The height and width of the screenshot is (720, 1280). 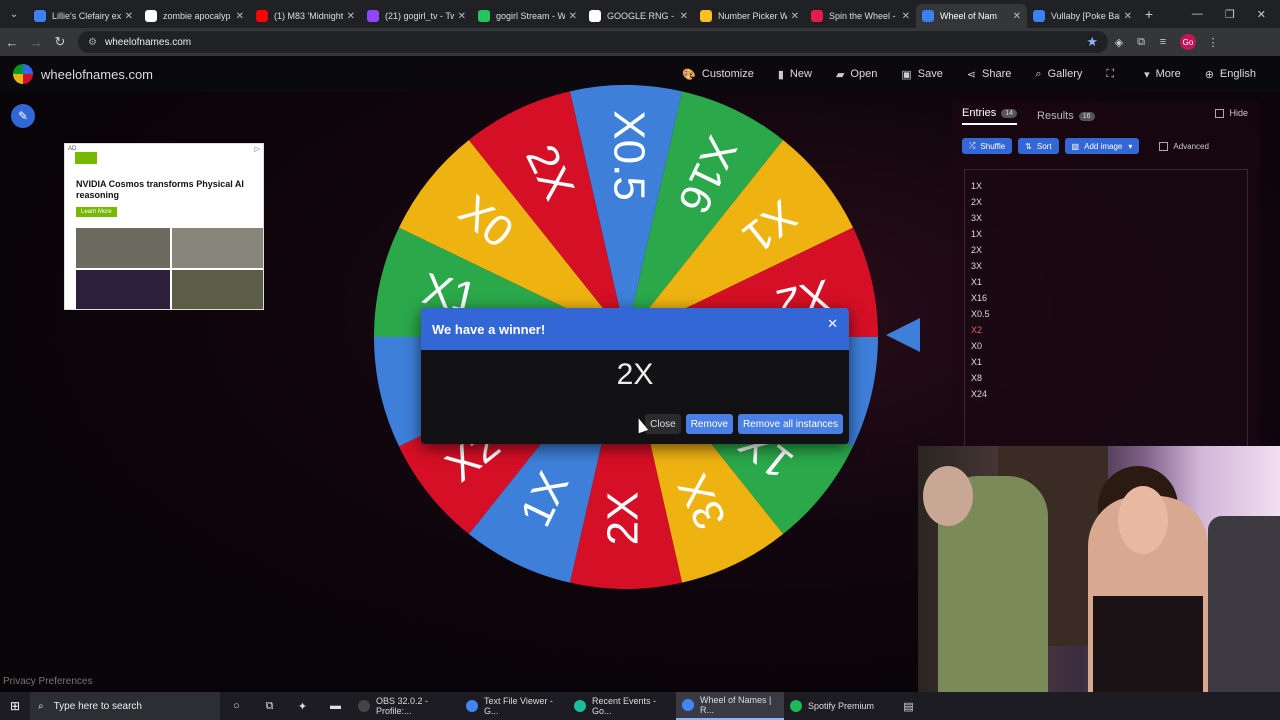 I want to click on advanced-label: Advanced, so click(x=1191, y=146).